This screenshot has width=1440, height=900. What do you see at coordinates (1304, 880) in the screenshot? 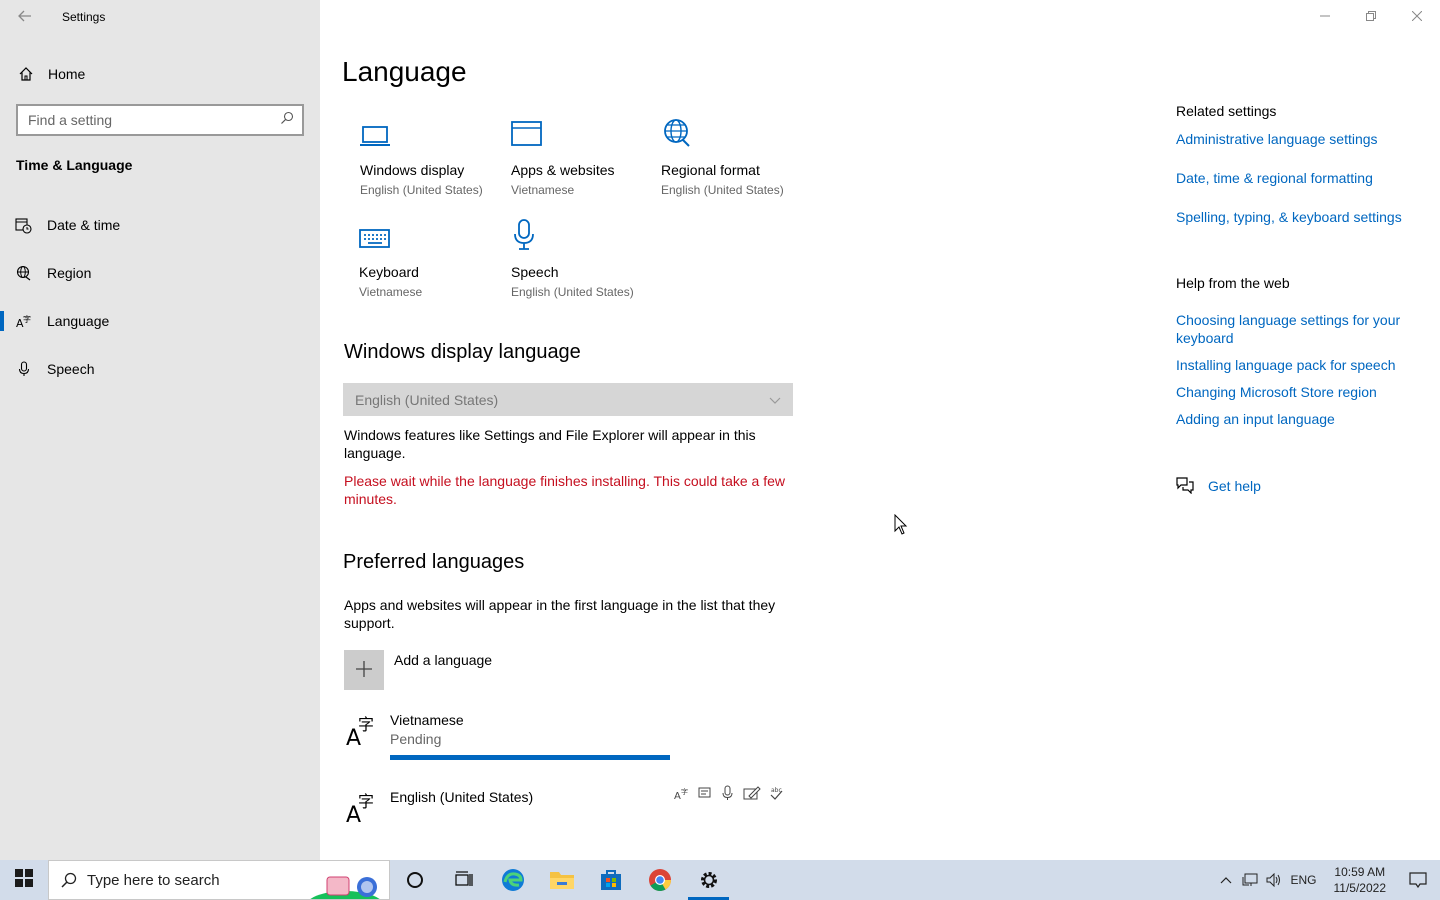
I see `input-language-indicator: ENG` at bounding box center [1304, 880].